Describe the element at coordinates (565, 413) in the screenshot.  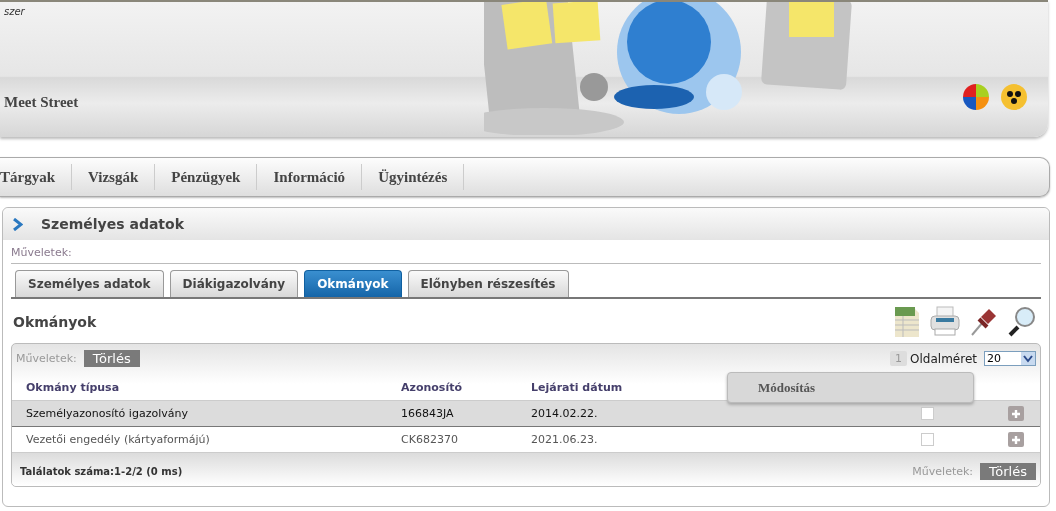
I see `table-cell-text: 2014.02.22.` at that location.